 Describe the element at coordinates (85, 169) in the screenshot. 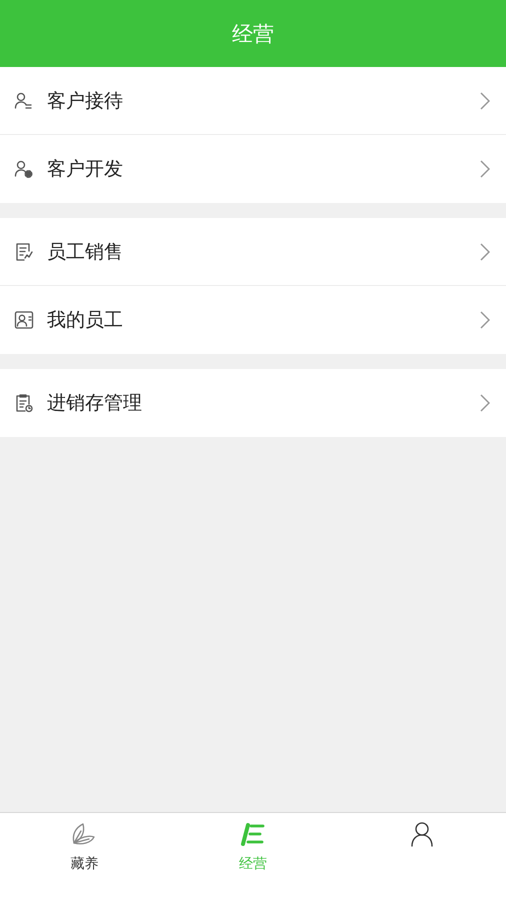

I see `menu-item-label: 客户开发` at that location.